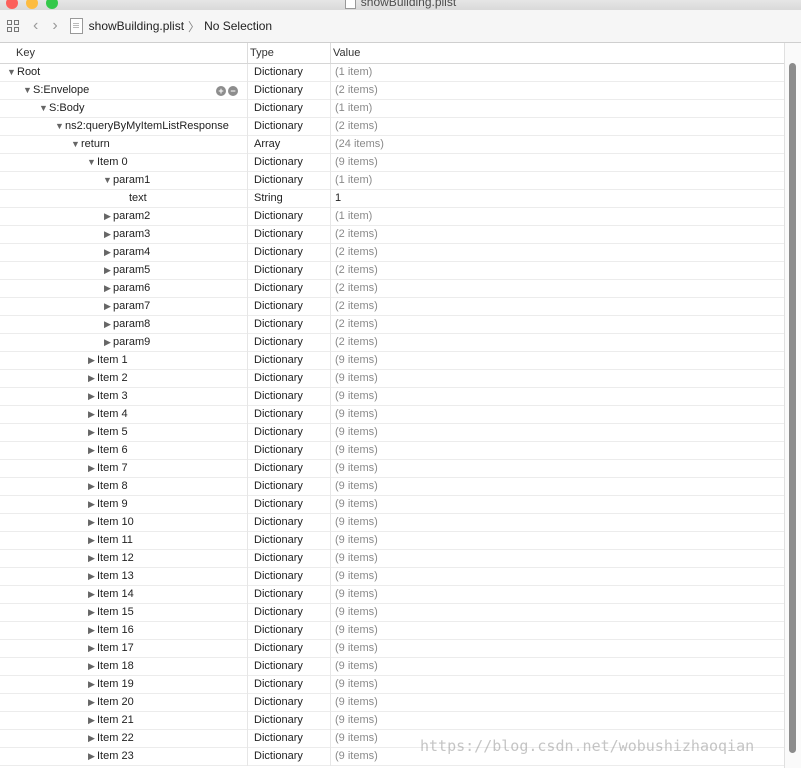 The width and height of the screenshot is (801, 768). Describe the element at coordinates (262, 53) in the screenshot. I see `column-header-type: Type` at that location.